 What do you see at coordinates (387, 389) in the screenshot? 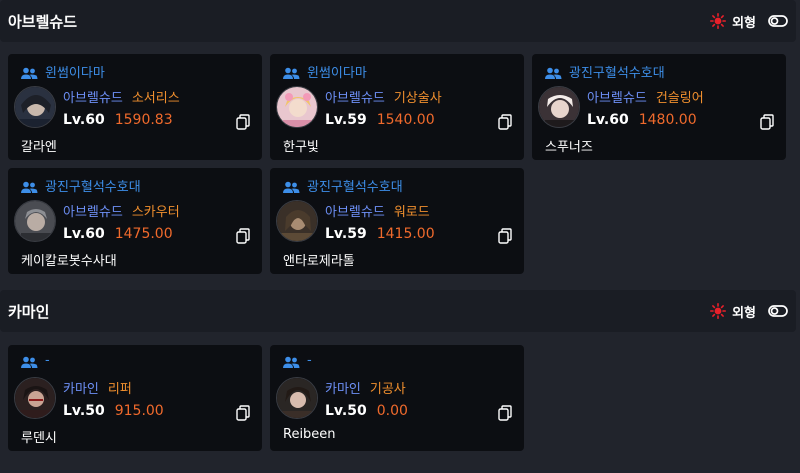
I see `class-name: 기공사` at bounding box center [387, 389].